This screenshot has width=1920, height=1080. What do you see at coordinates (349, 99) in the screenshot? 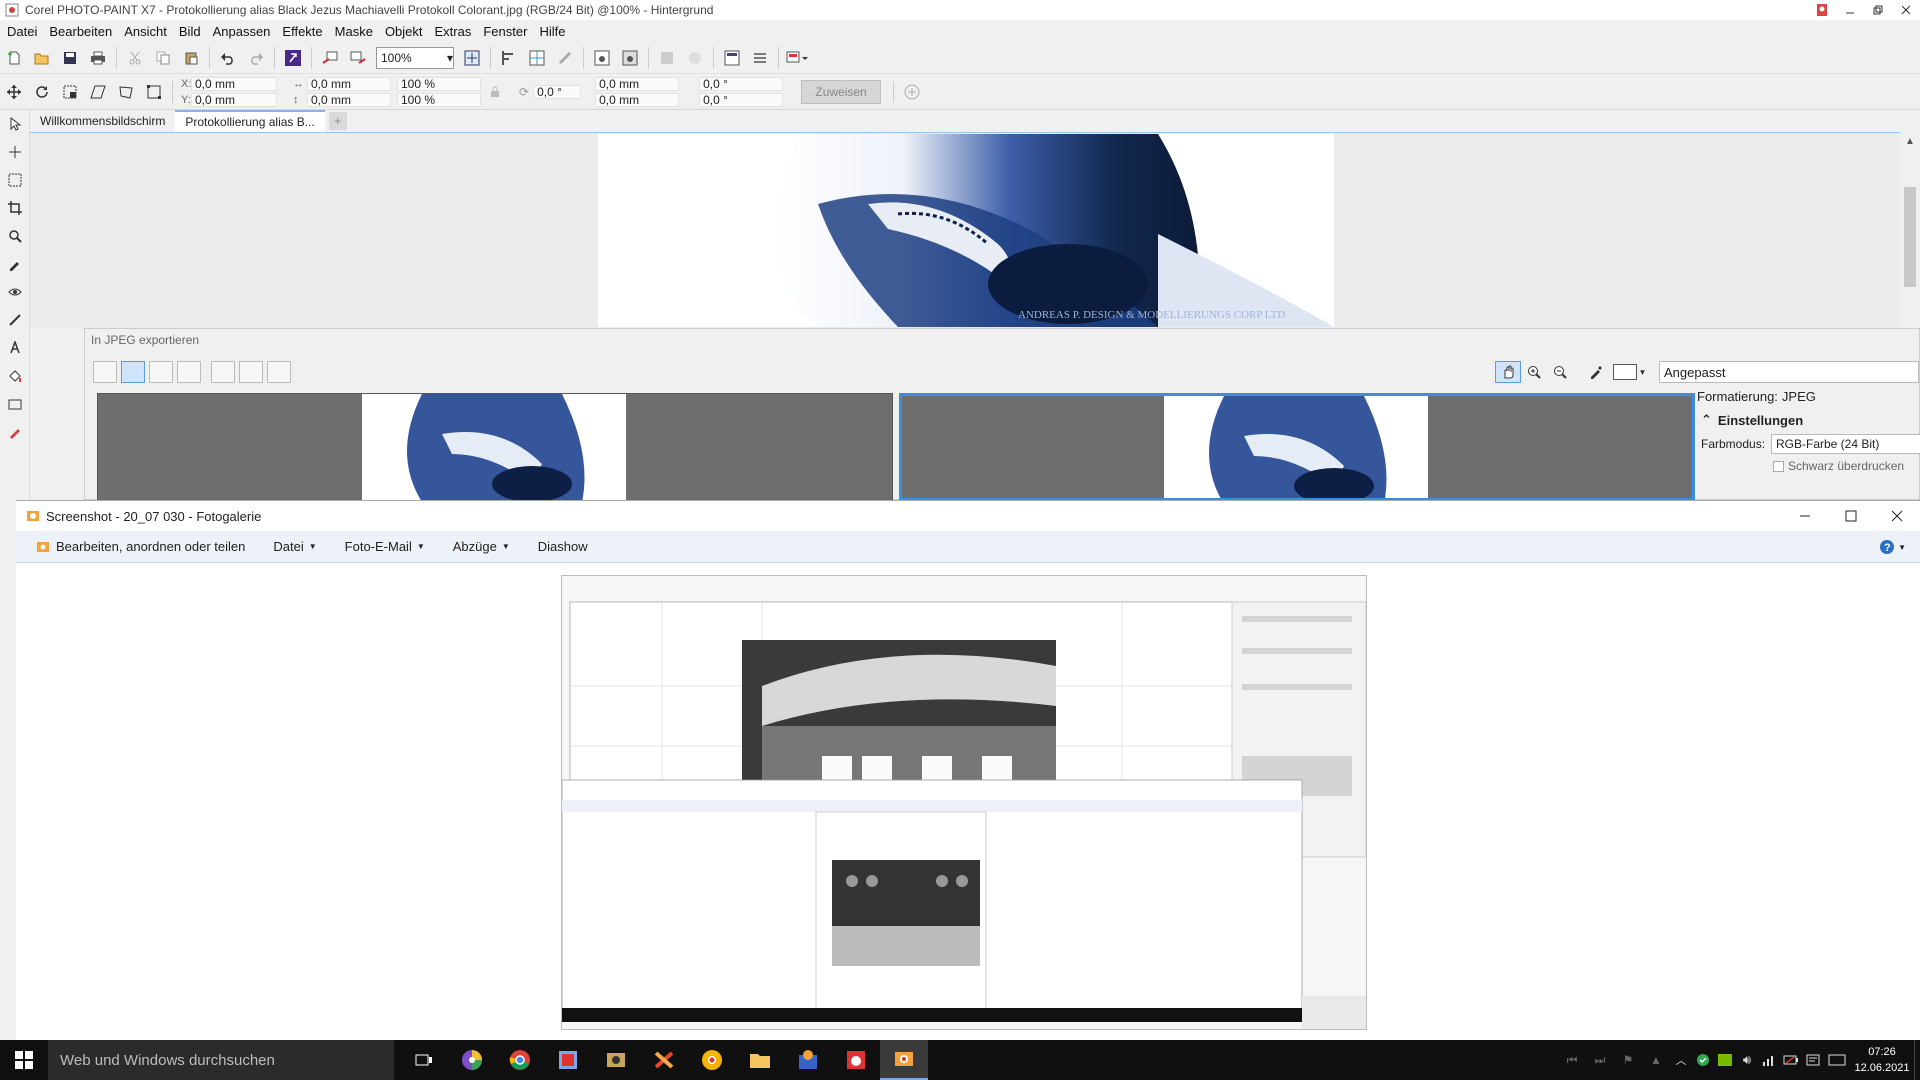
I see `height-input: 0,0 mm` at bounding box center [349, 99].